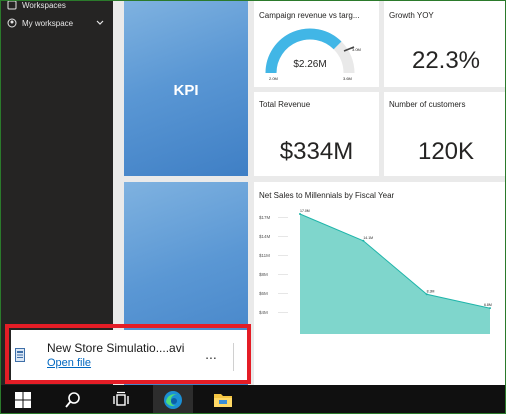  I want to click on y-tick-label: $6M, so click(263, 293).